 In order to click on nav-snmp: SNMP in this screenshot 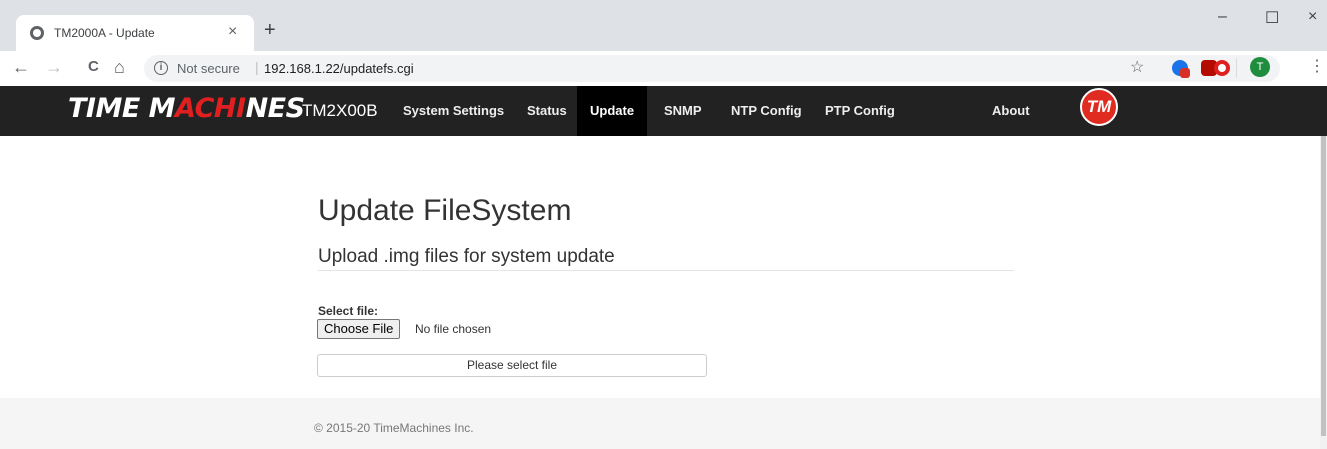, I will do `click(683, 111)`.